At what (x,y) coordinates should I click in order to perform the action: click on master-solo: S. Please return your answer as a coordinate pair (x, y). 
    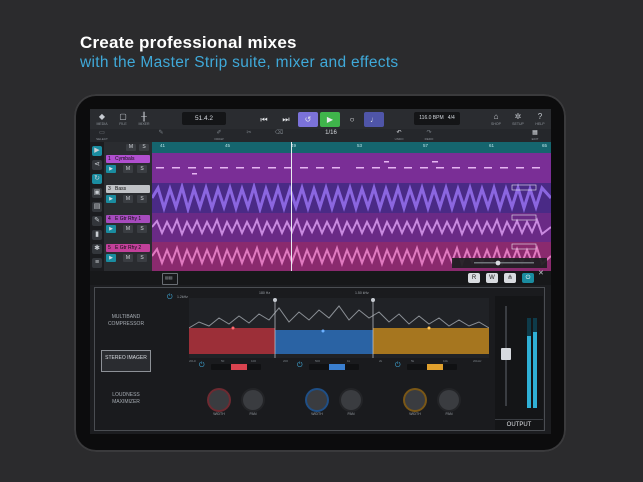
    Looking at the image, I should click on (144, 147).